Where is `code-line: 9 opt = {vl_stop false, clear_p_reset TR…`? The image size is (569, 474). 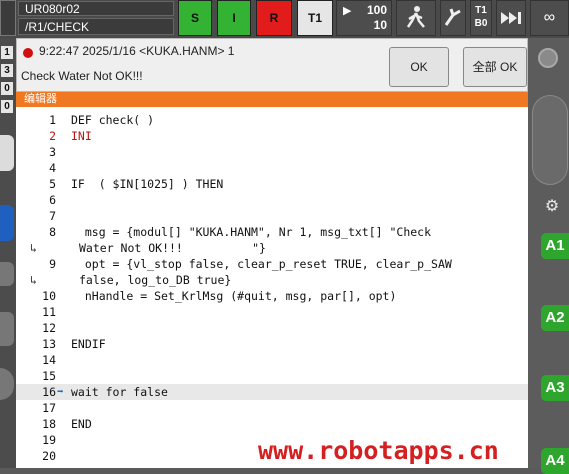
code-line: 9 opt = {vl_stop false, clear_p_reset TR… is located at coordinates (272, 264).